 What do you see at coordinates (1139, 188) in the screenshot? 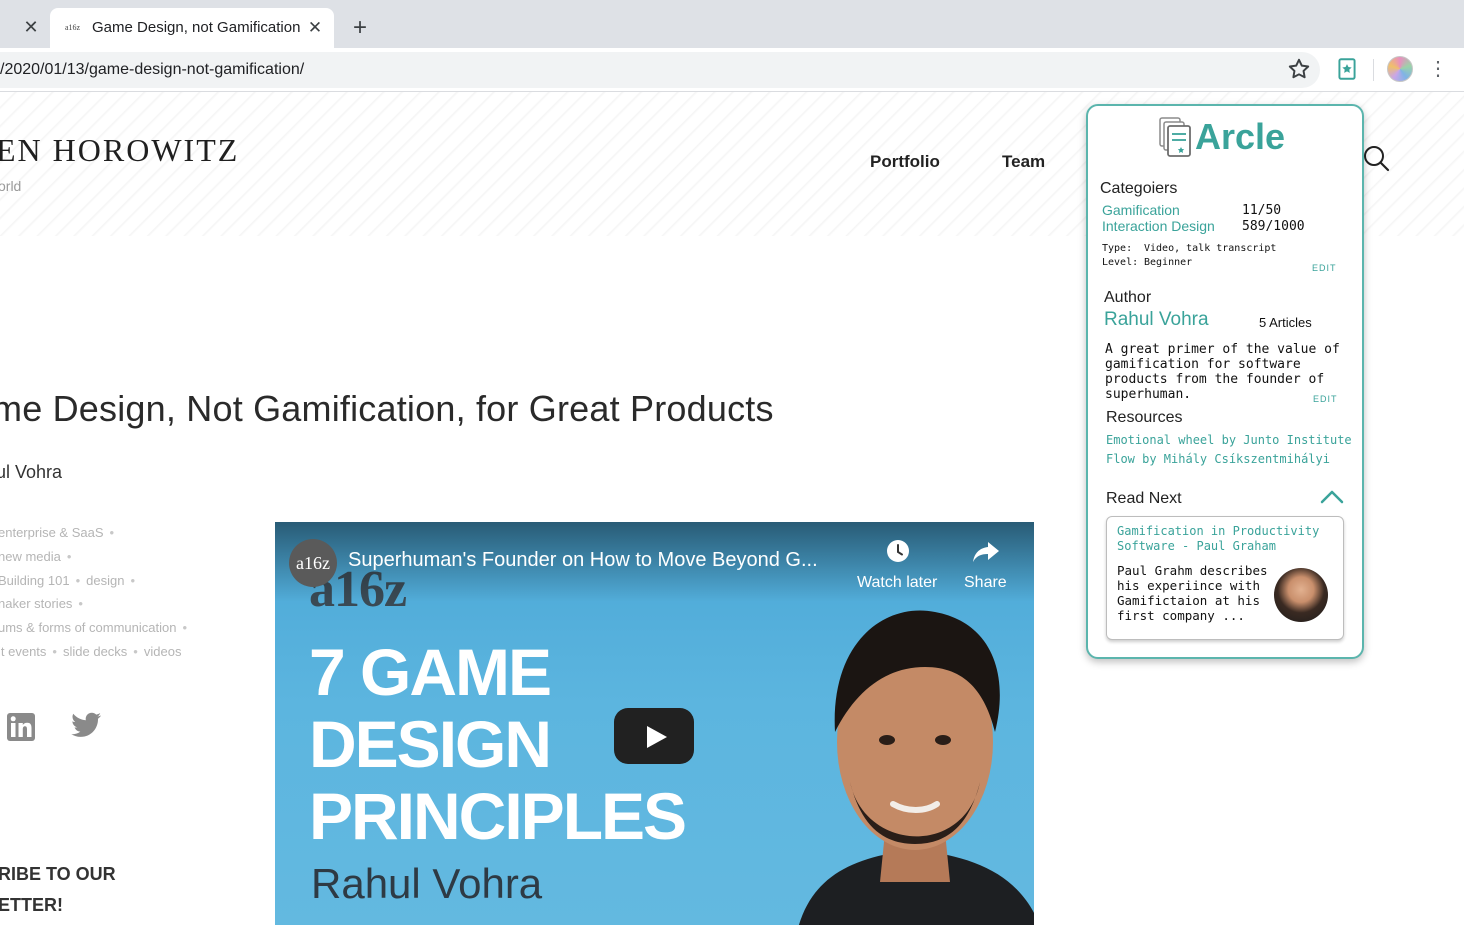
I see `categories-heading: Categoiers` at bounding box center [1139, 188].